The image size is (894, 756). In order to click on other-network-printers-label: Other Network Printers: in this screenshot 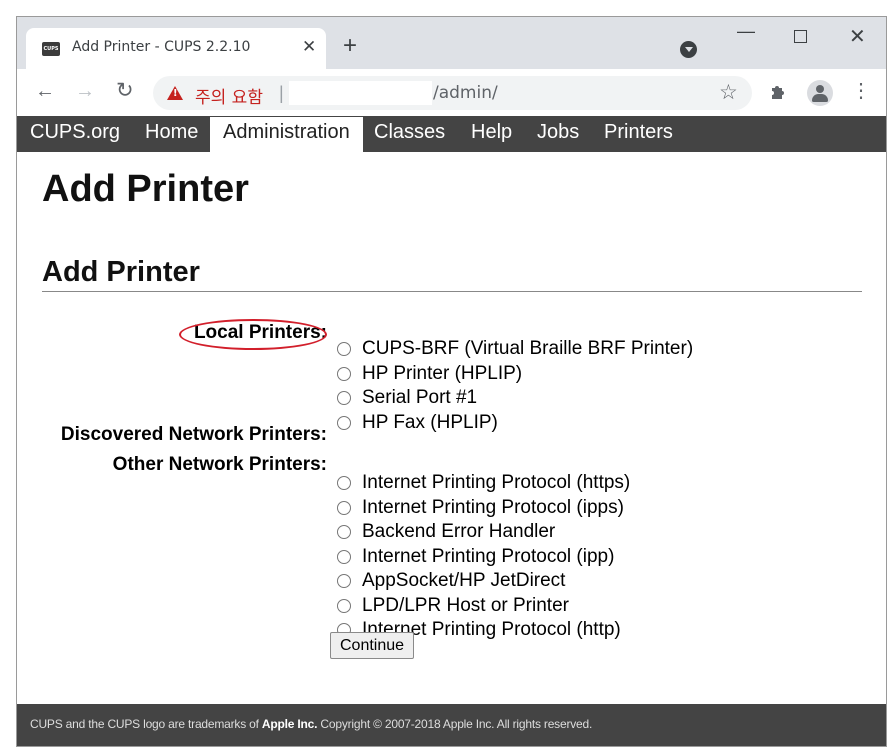, I will do `click(219, 464)`.